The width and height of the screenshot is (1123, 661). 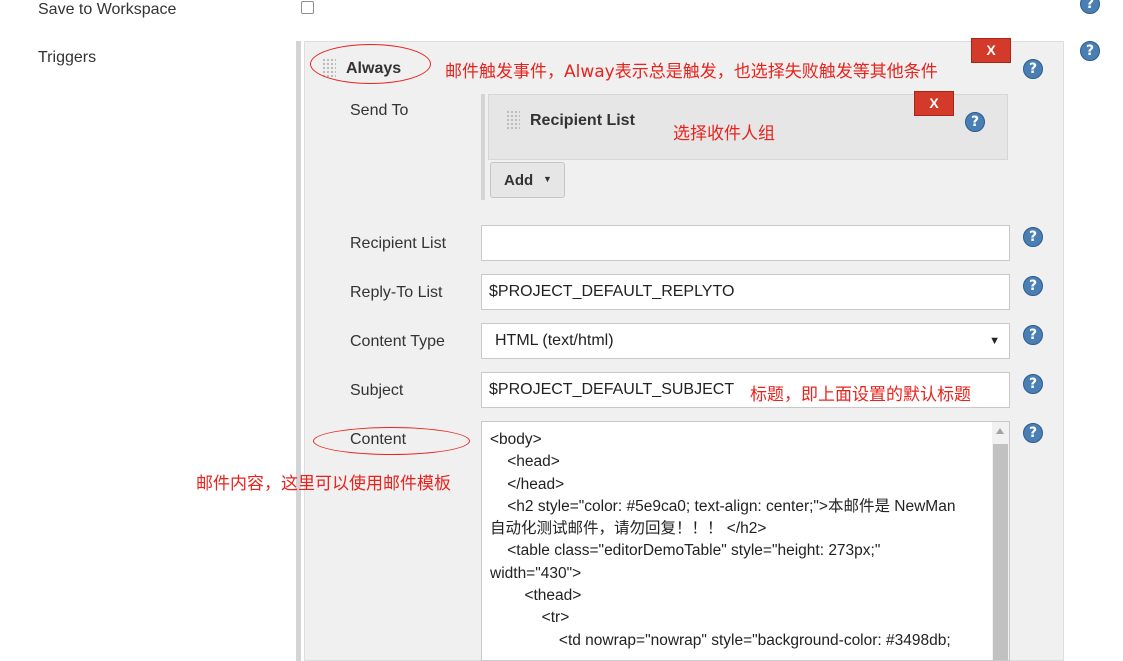 What do you see at coordinates (582, 120) in the screenshot?
I see `recipient-block-title: Recipient List` at bounding box center [582, 120].